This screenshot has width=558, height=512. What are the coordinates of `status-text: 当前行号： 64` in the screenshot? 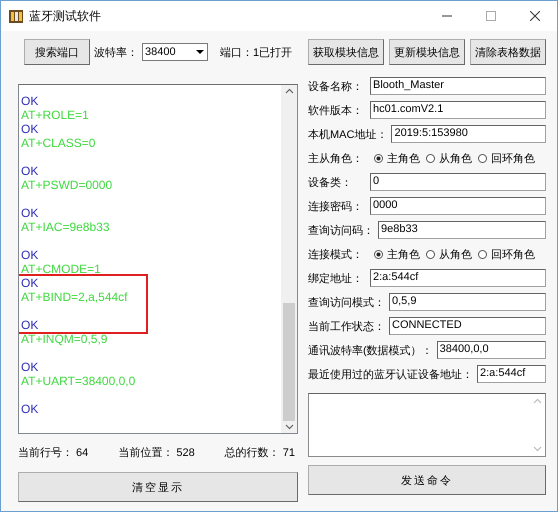 It's located at (53, 453).